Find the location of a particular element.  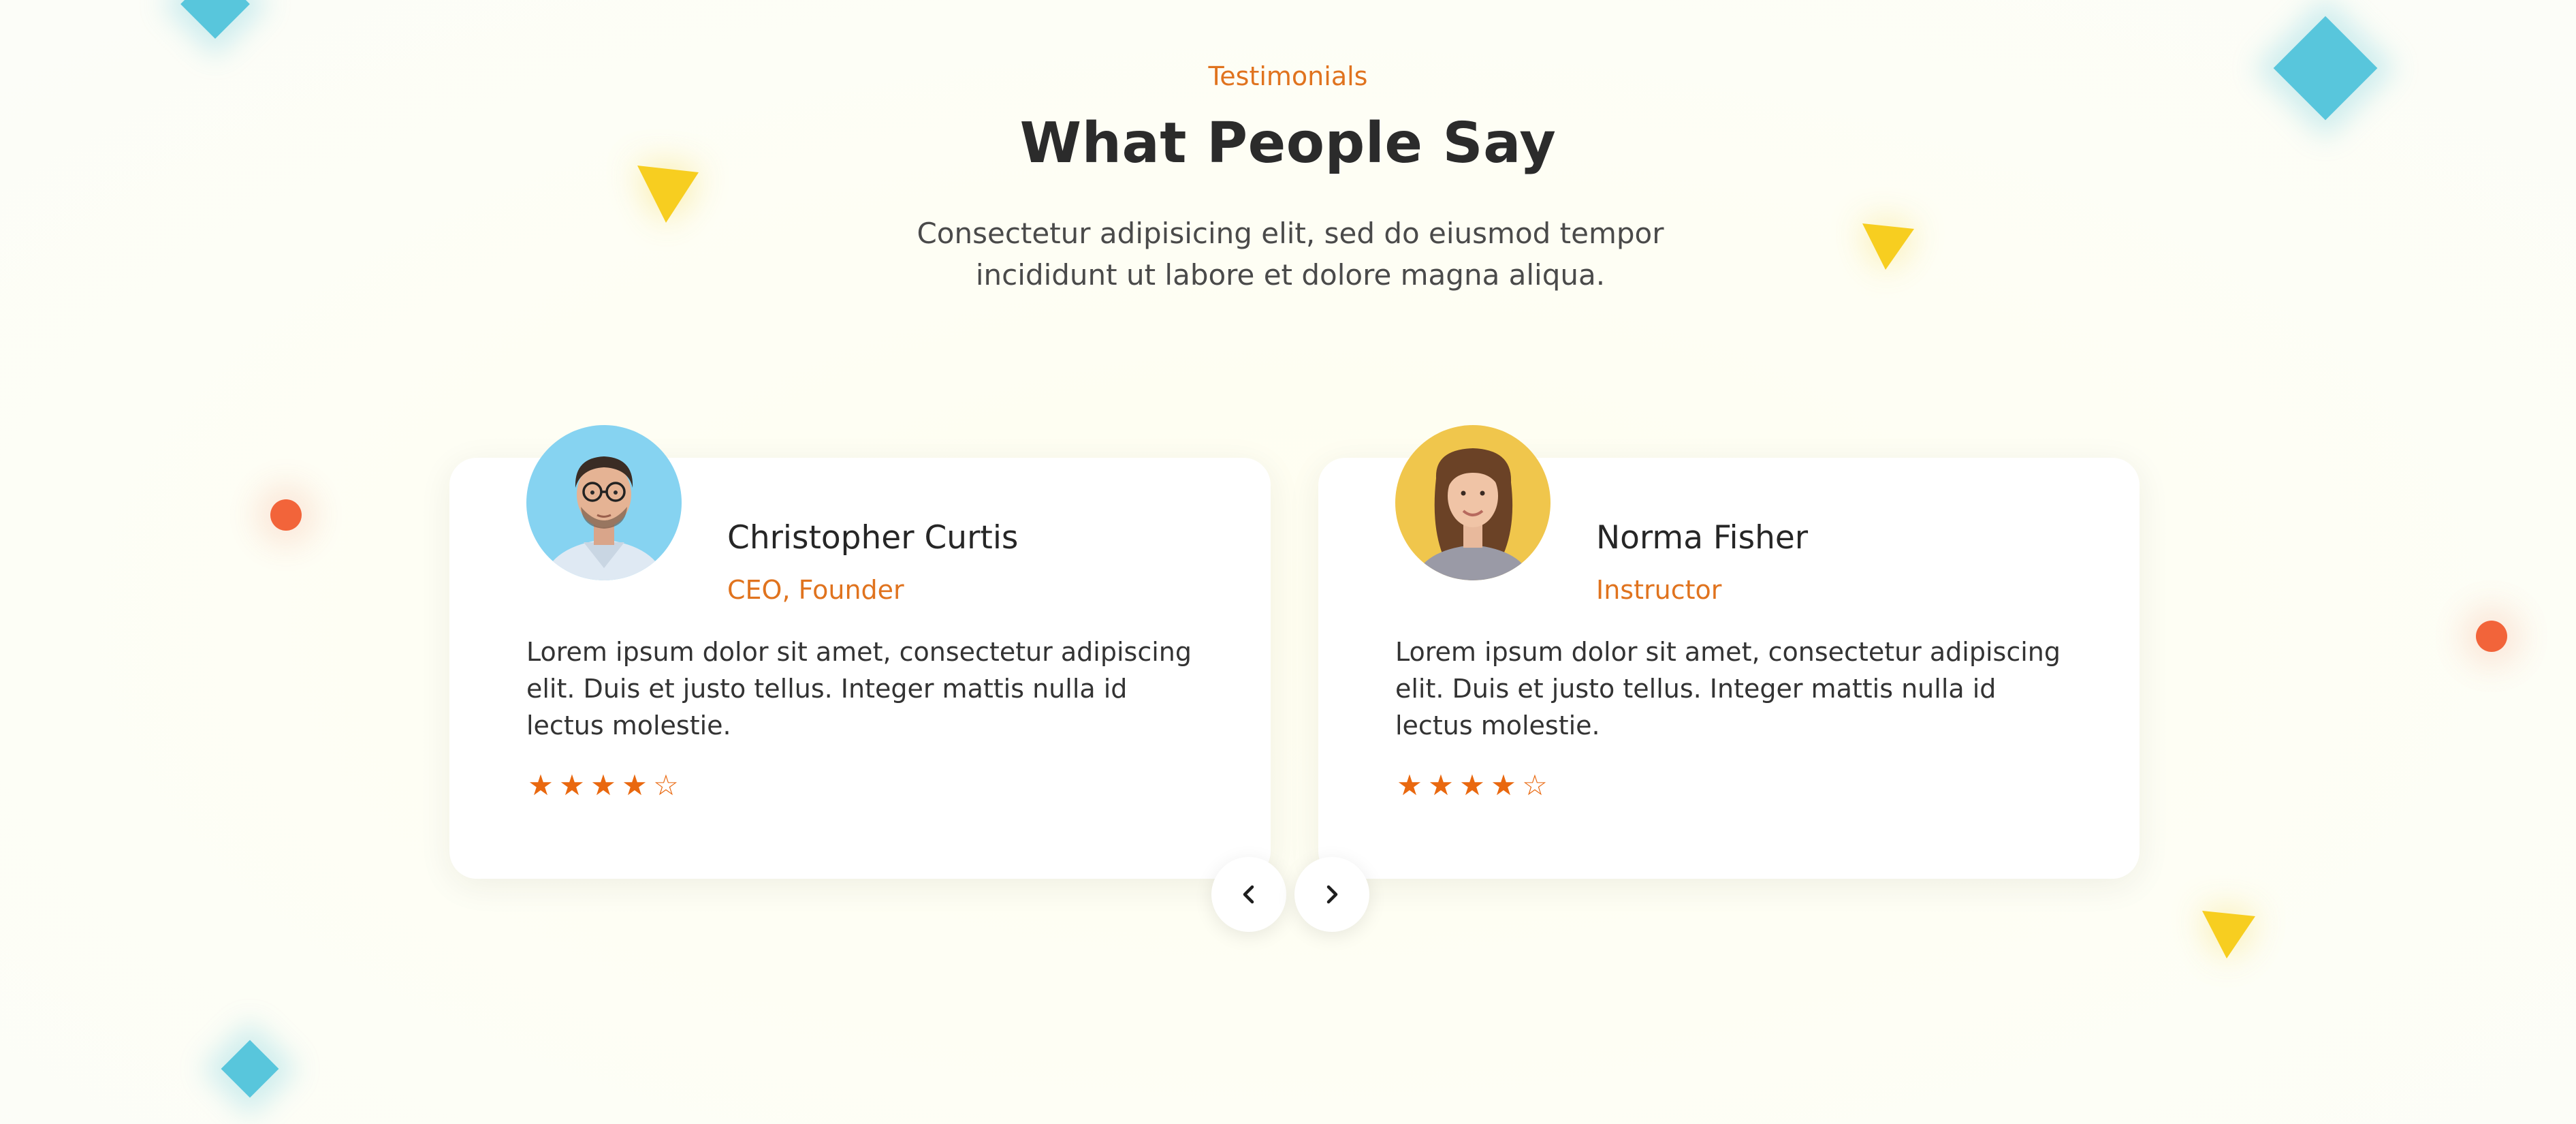

carousel-prev-button is located at coordinates (1248, 894).